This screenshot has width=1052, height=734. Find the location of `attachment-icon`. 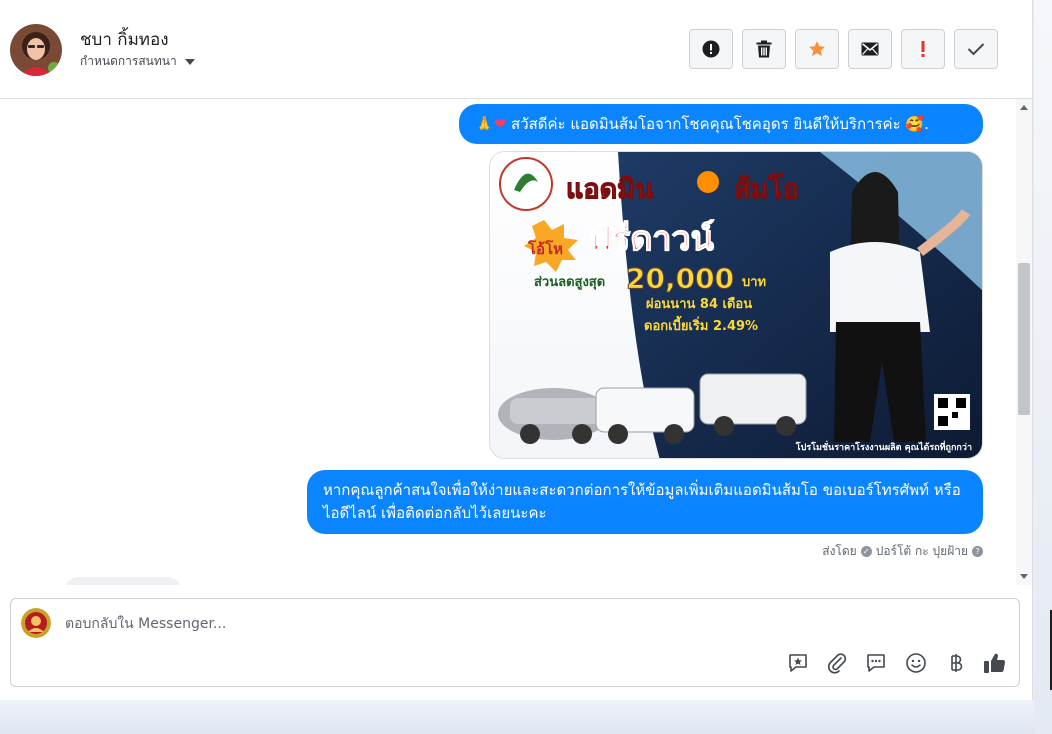

attachment-icon is located at coordinates (837, 663).